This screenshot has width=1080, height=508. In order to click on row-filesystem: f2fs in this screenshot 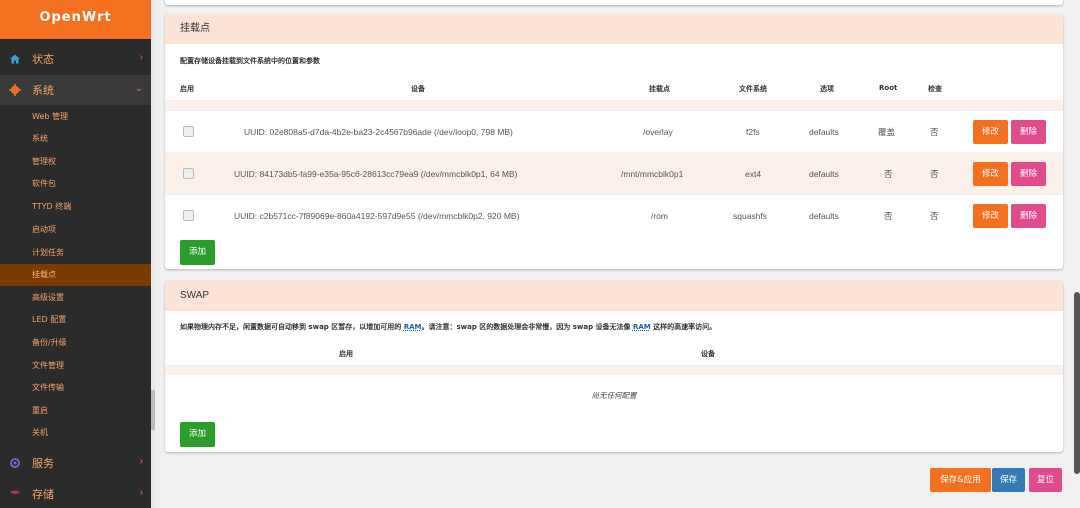, I will do `click(753, 132)`.